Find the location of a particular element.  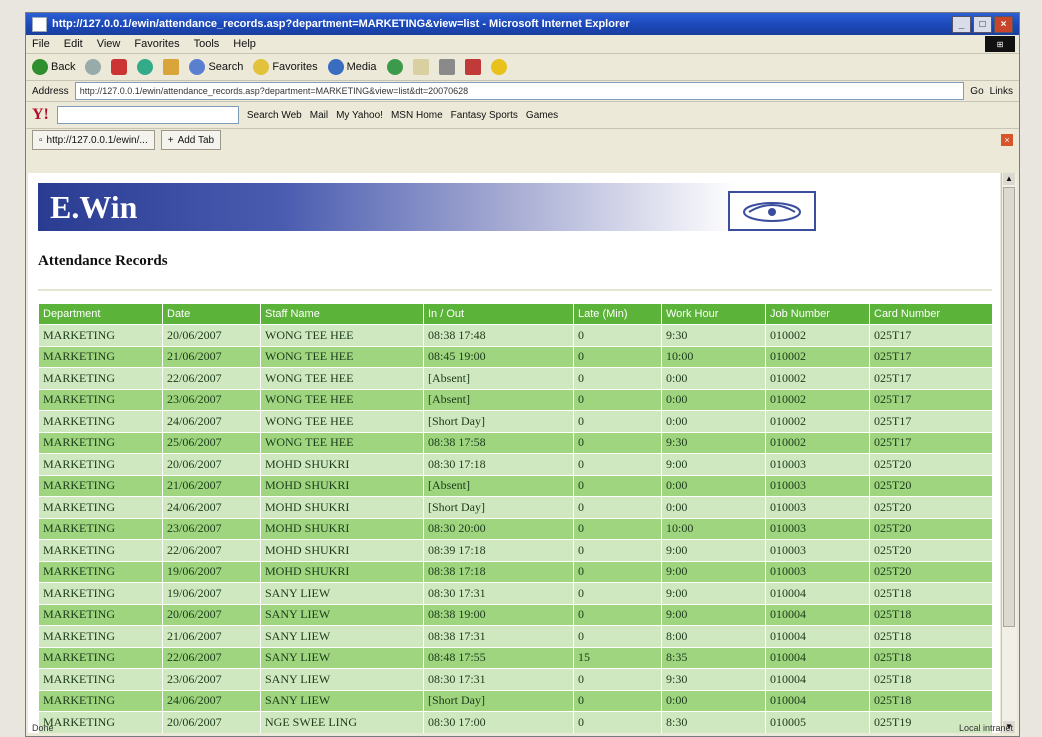

close-tab-icon: × is located at coordinates (1007, 140).